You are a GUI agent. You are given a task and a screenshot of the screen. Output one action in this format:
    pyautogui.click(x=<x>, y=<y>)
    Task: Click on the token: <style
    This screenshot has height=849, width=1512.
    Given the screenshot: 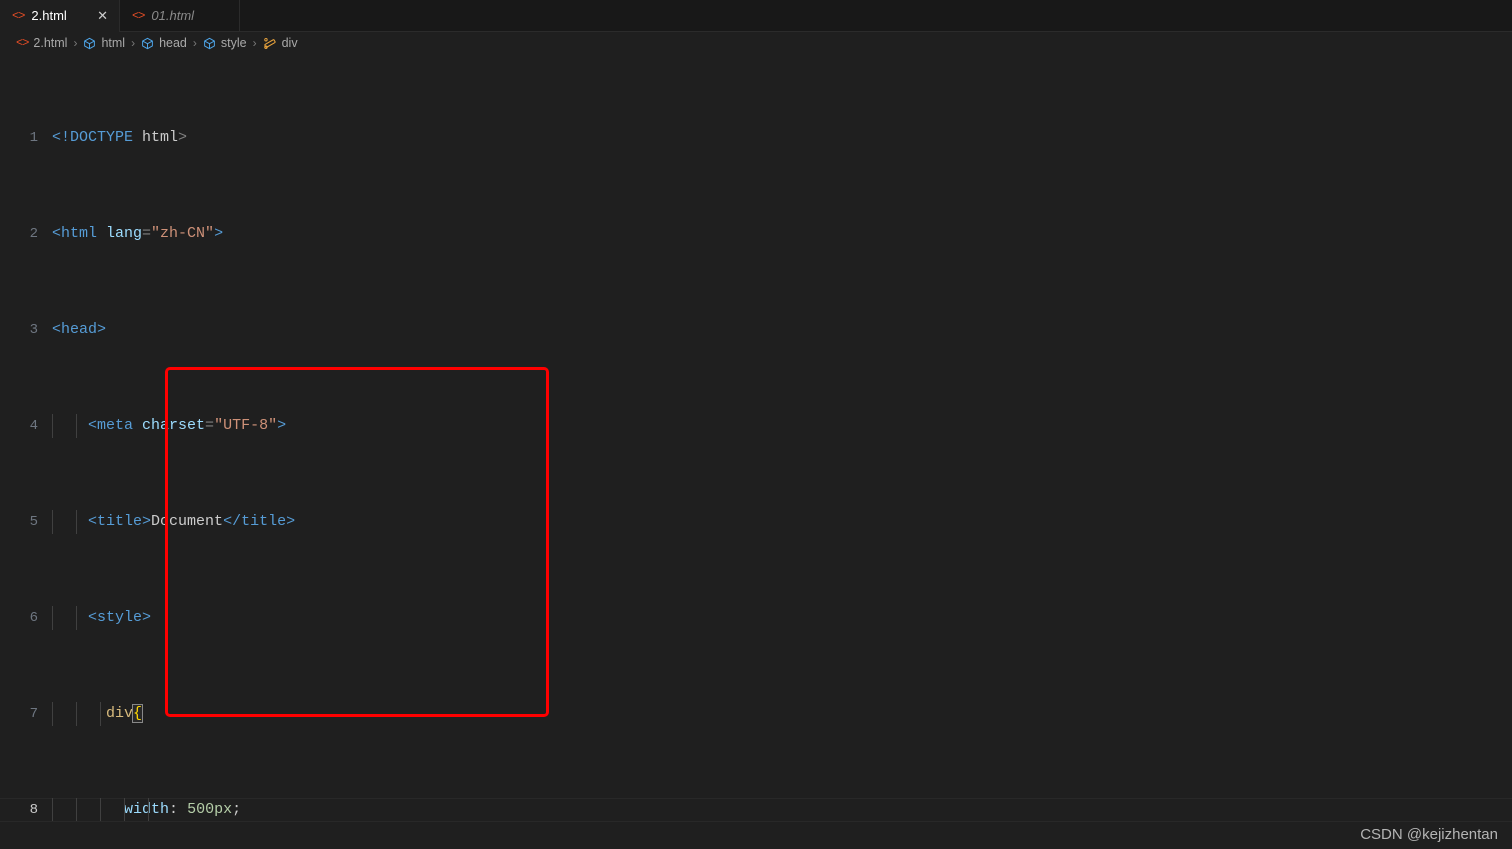 What is the action you would take?
    pyautogui.click(x=115, y=617)
    